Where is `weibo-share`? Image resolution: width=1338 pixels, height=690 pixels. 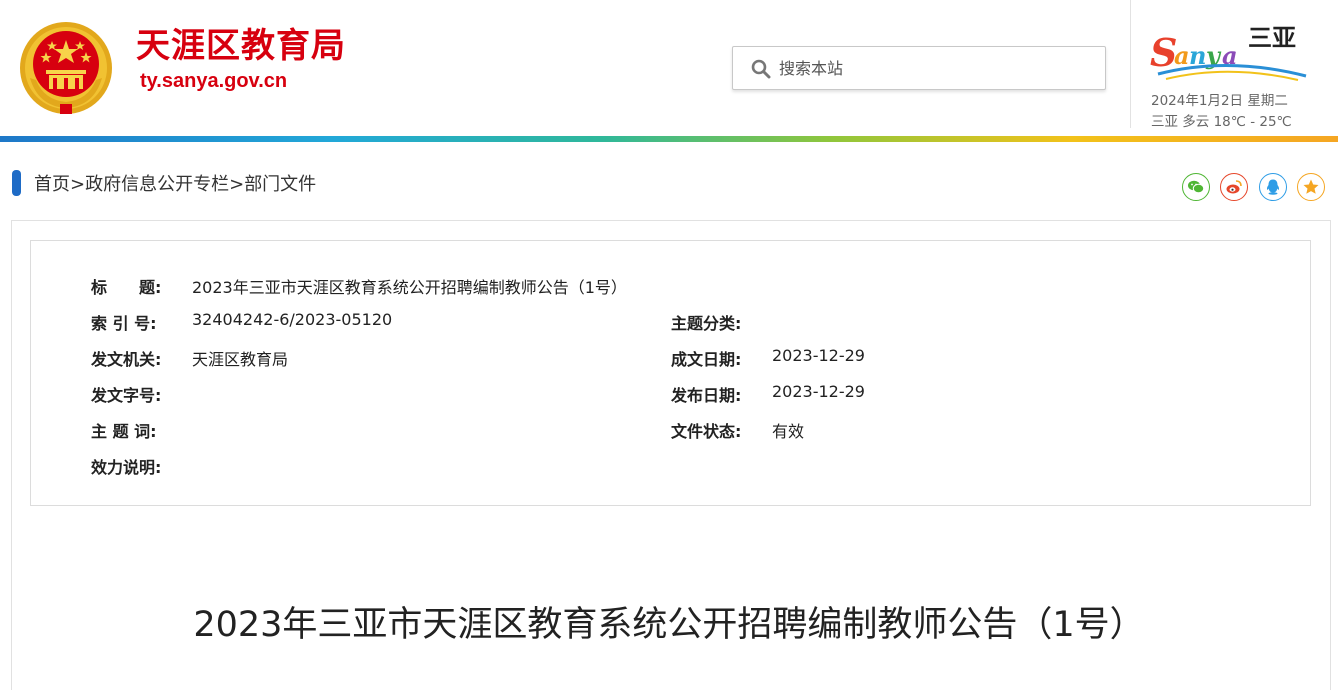 weibo-share is located at coordinates (1234, 187).